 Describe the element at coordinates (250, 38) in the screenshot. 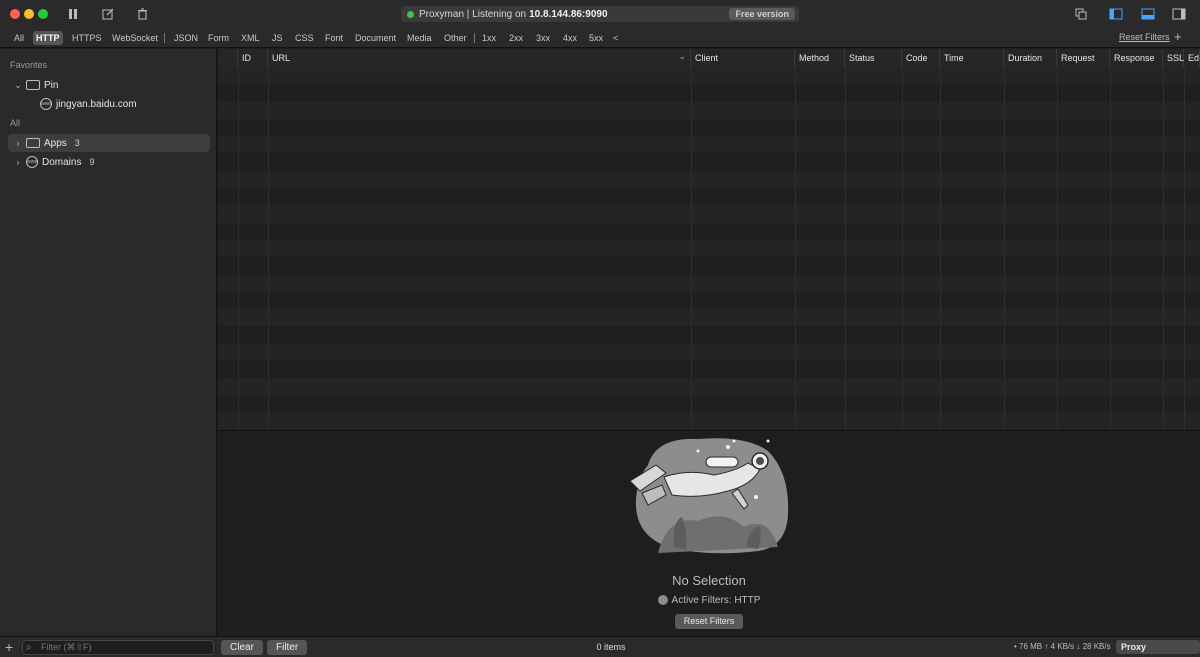

I see `filter-tab-xml: XML` at that location.